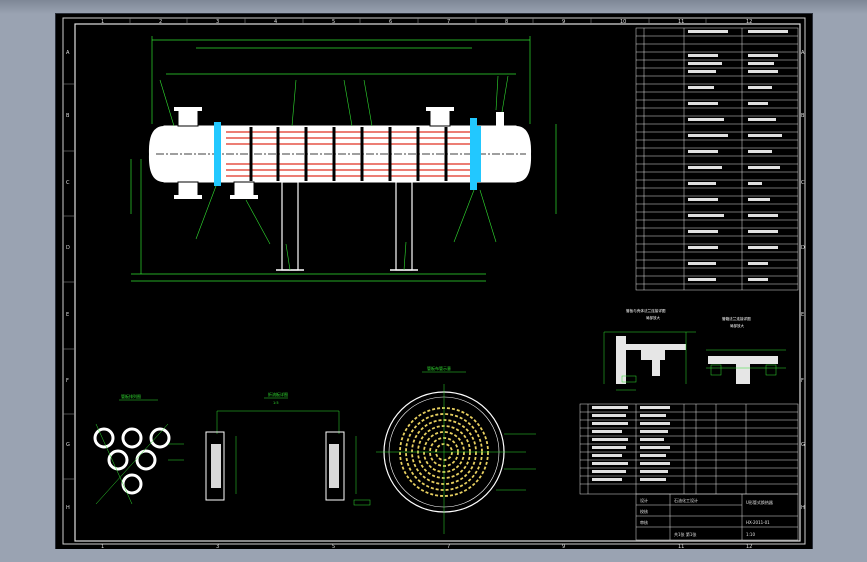 This screenshot has width=867, height=562. Describe the element at coordinates (68, 508) in the screenshot. I see `row-h-left: H` at that location.